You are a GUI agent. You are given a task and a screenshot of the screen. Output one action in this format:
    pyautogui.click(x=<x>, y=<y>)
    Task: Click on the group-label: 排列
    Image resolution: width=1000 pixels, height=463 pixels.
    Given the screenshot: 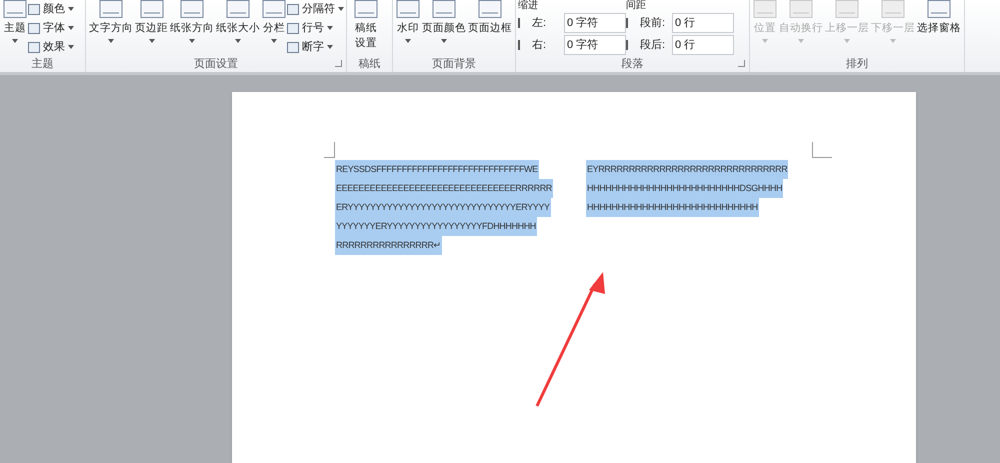 What is the action you would take?
    pyautogui.click(x=857, y=64)
    